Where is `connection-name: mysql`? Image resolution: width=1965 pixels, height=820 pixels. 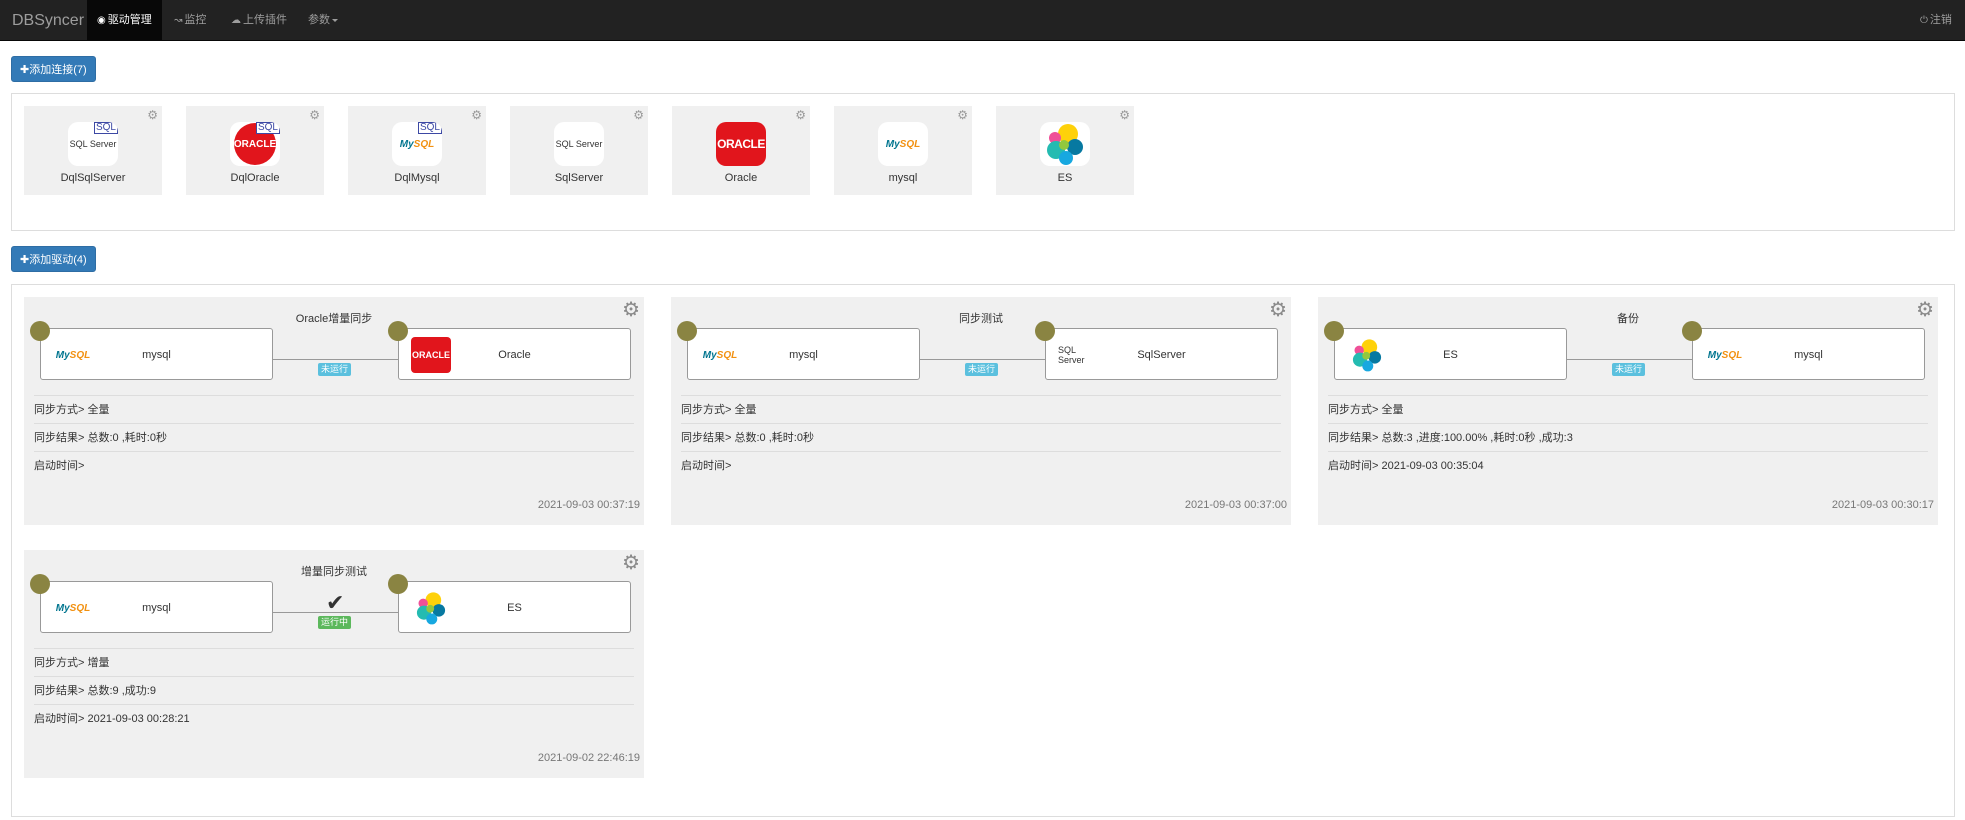
connection-name: mysql is located at coordinates (903, 178).